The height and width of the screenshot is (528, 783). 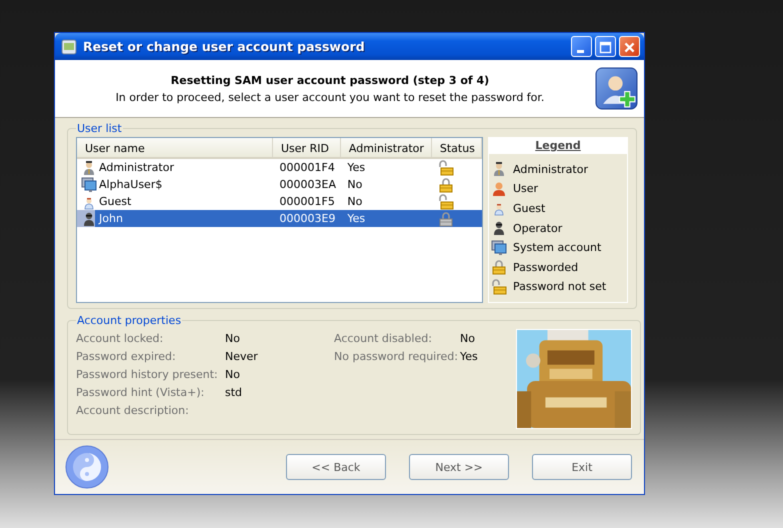 I want to click on table-cell: John, so click(x=111, y=218).